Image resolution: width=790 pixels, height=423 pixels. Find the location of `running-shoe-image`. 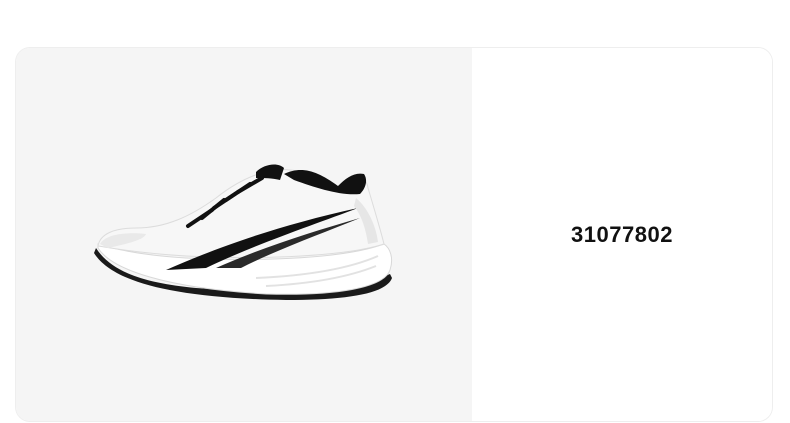

running-shoe-image is located at coordinates (243, 232).